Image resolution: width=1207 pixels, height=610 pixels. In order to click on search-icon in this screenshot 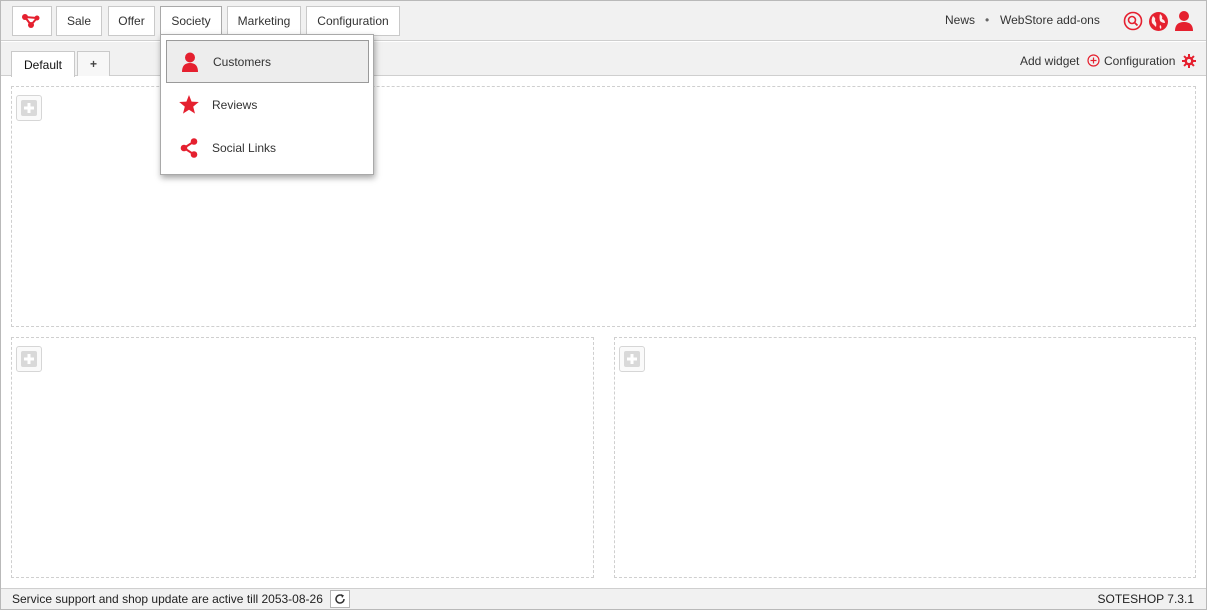, I will do `click(1133, 21)`.